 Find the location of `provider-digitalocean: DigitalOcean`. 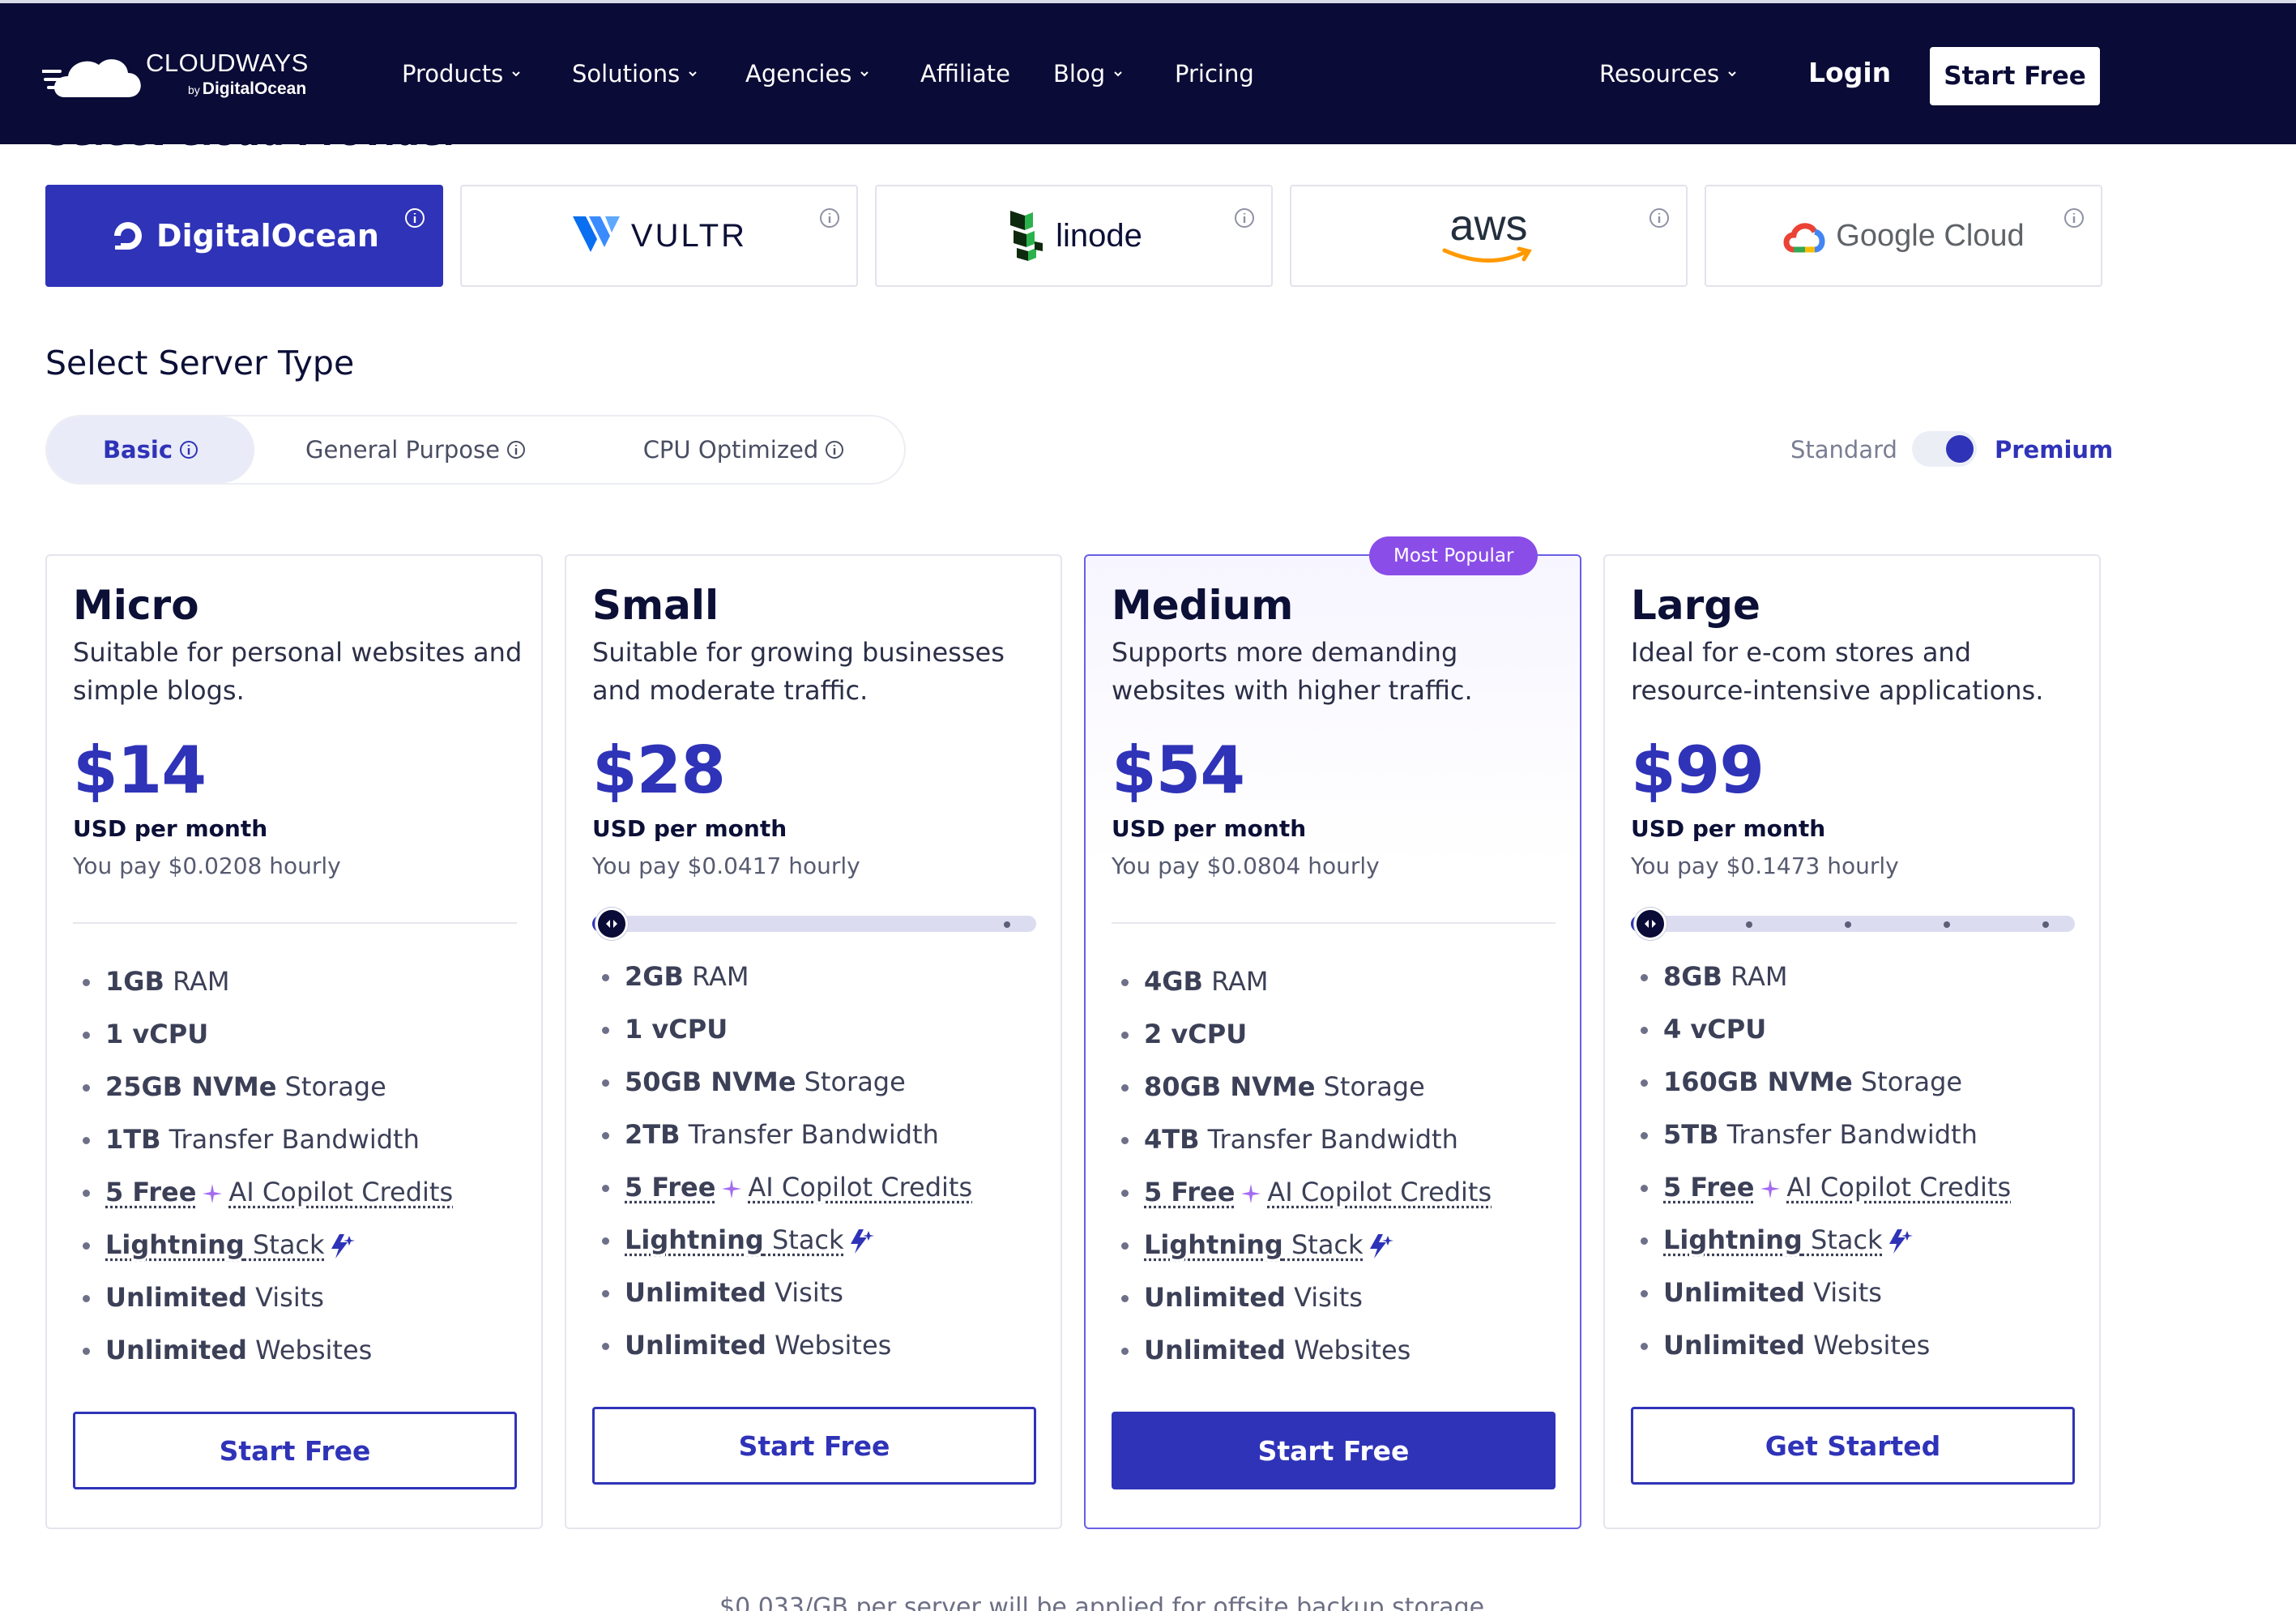

provider-digitalocean: DigitalOcean is located at coordinates (244, 236).